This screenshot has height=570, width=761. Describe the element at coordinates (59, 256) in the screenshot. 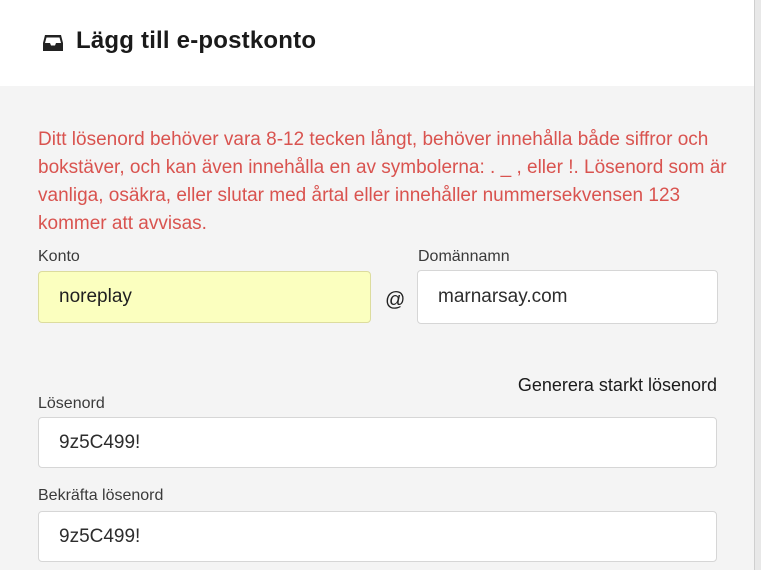

I see `account-label: Konto` at that location.